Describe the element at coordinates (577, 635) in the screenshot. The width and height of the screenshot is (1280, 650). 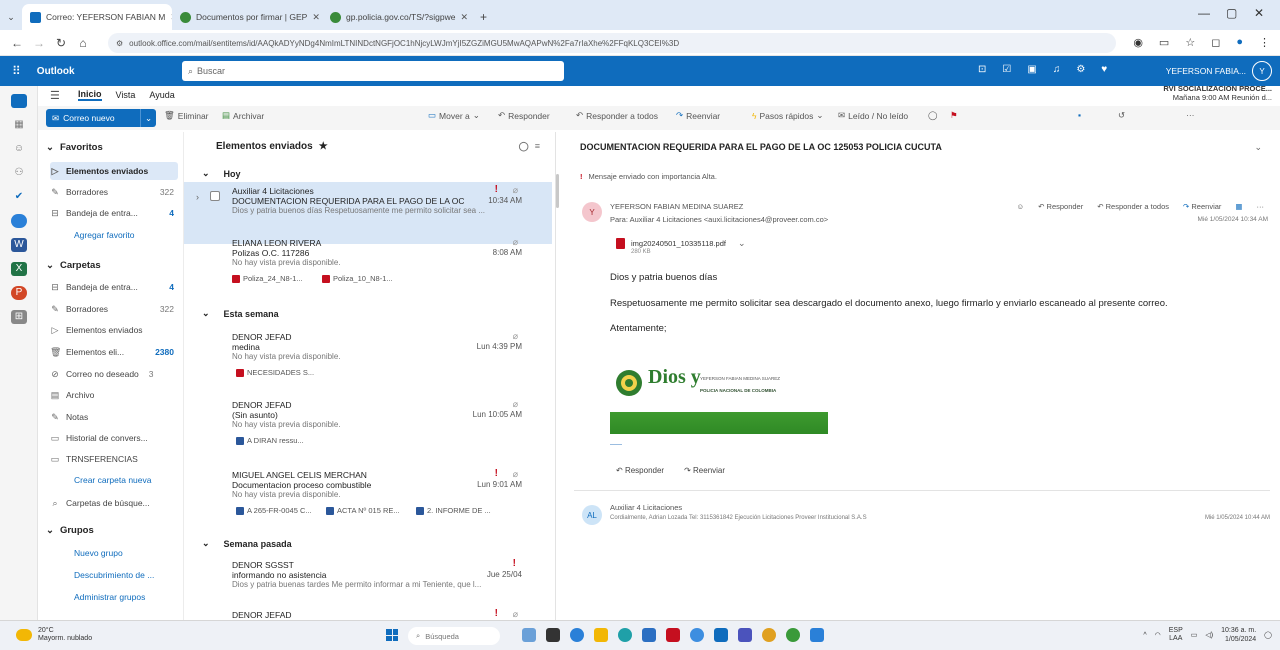
I see `chat-icon` at that location.